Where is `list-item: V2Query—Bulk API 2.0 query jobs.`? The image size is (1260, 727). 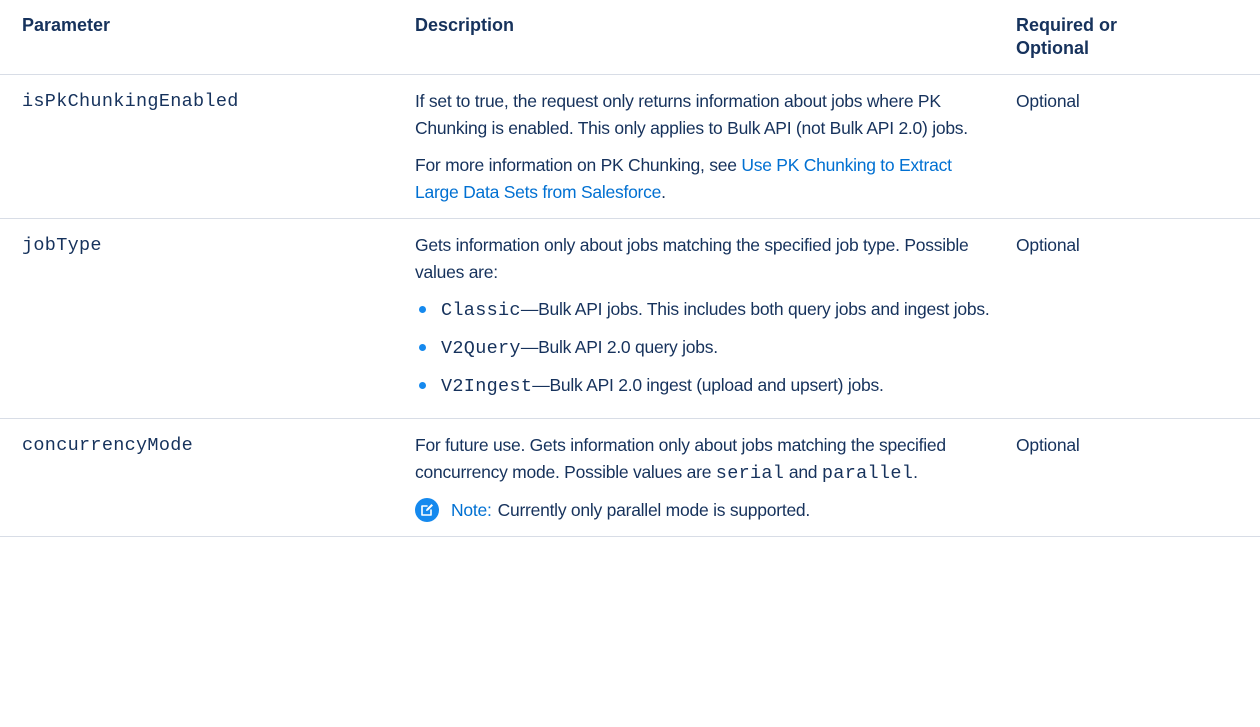 list-item: V2Query—Bulk API 2.0 query jobs. is located at coordinates (706, 348).